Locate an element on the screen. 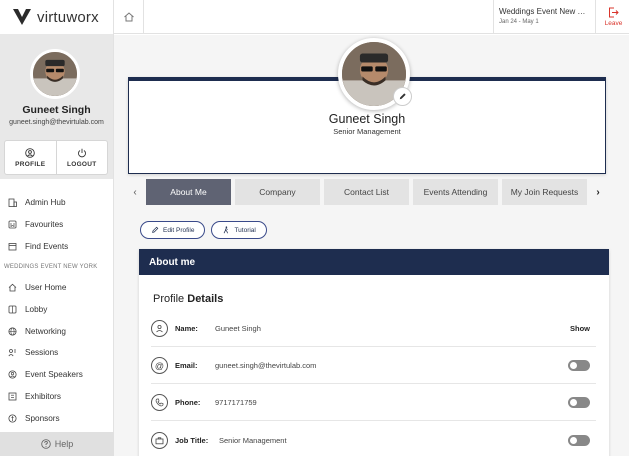  sidebar-item-user-home: User Home is located at coordinates (57, 288).